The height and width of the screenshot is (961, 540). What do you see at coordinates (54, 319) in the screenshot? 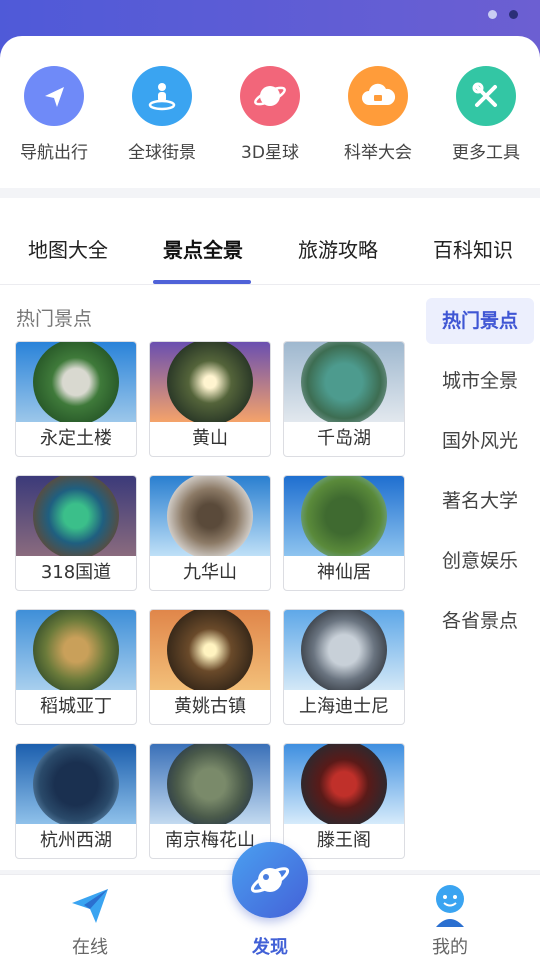
I see `section-title: 热门景点` at bounding box center [54, 319].